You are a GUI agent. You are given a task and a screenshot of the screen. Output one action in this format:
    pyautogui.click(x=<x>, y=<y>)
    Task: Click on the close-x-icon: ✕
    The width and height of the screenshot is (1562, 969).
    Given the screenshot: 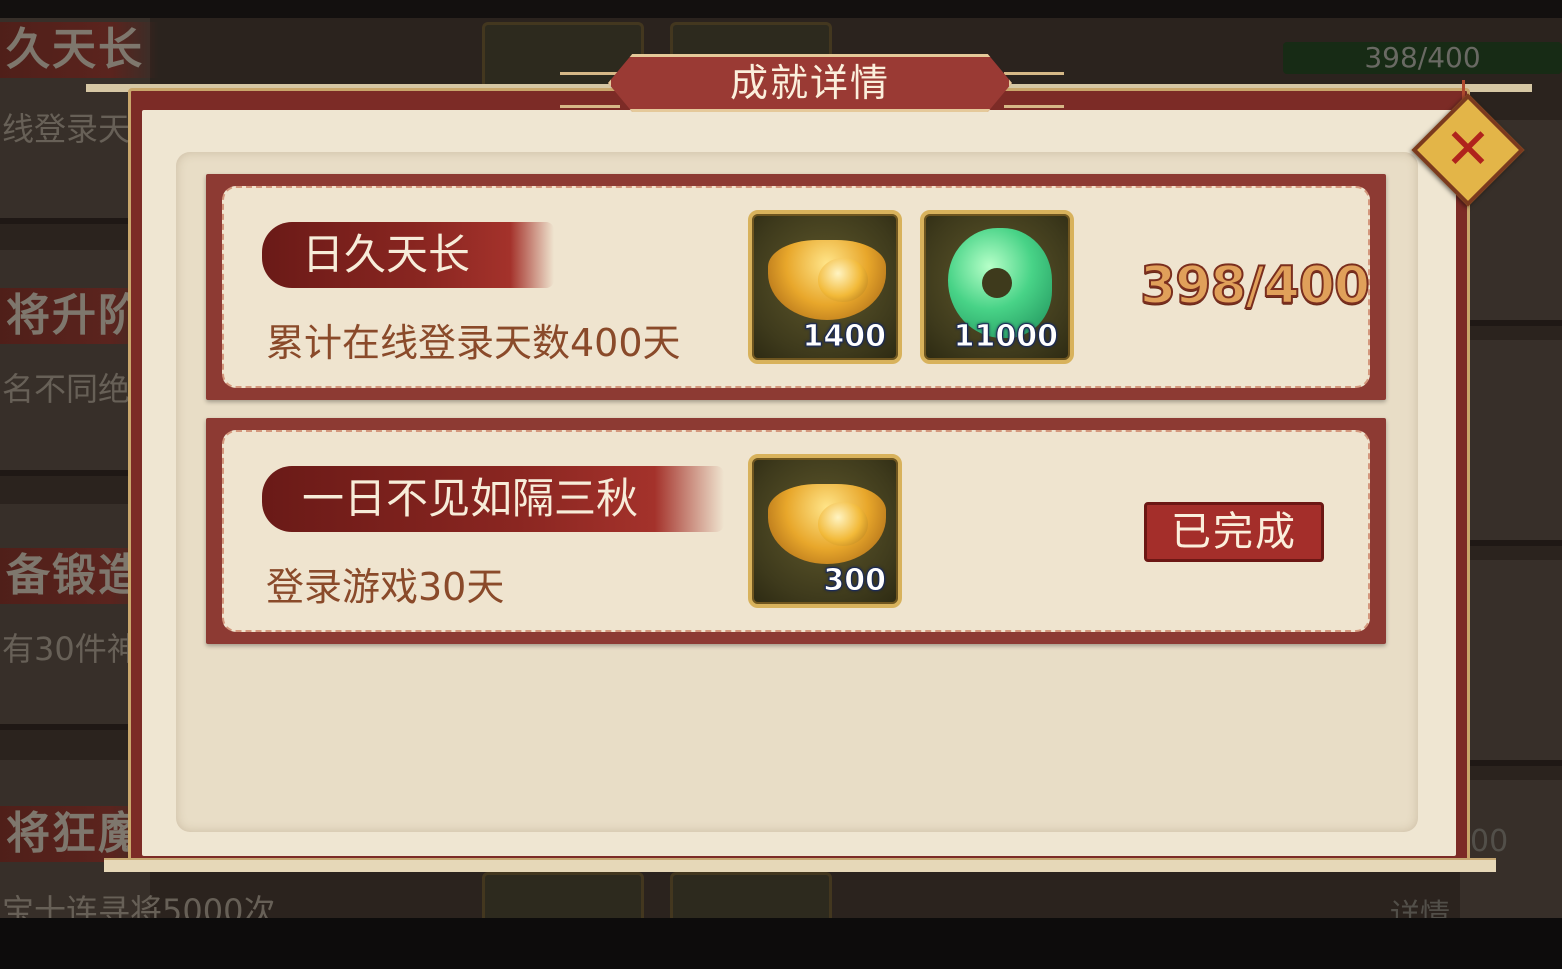 What is the action you would take?
    pyautogui.click(x=1468, y=150)
    